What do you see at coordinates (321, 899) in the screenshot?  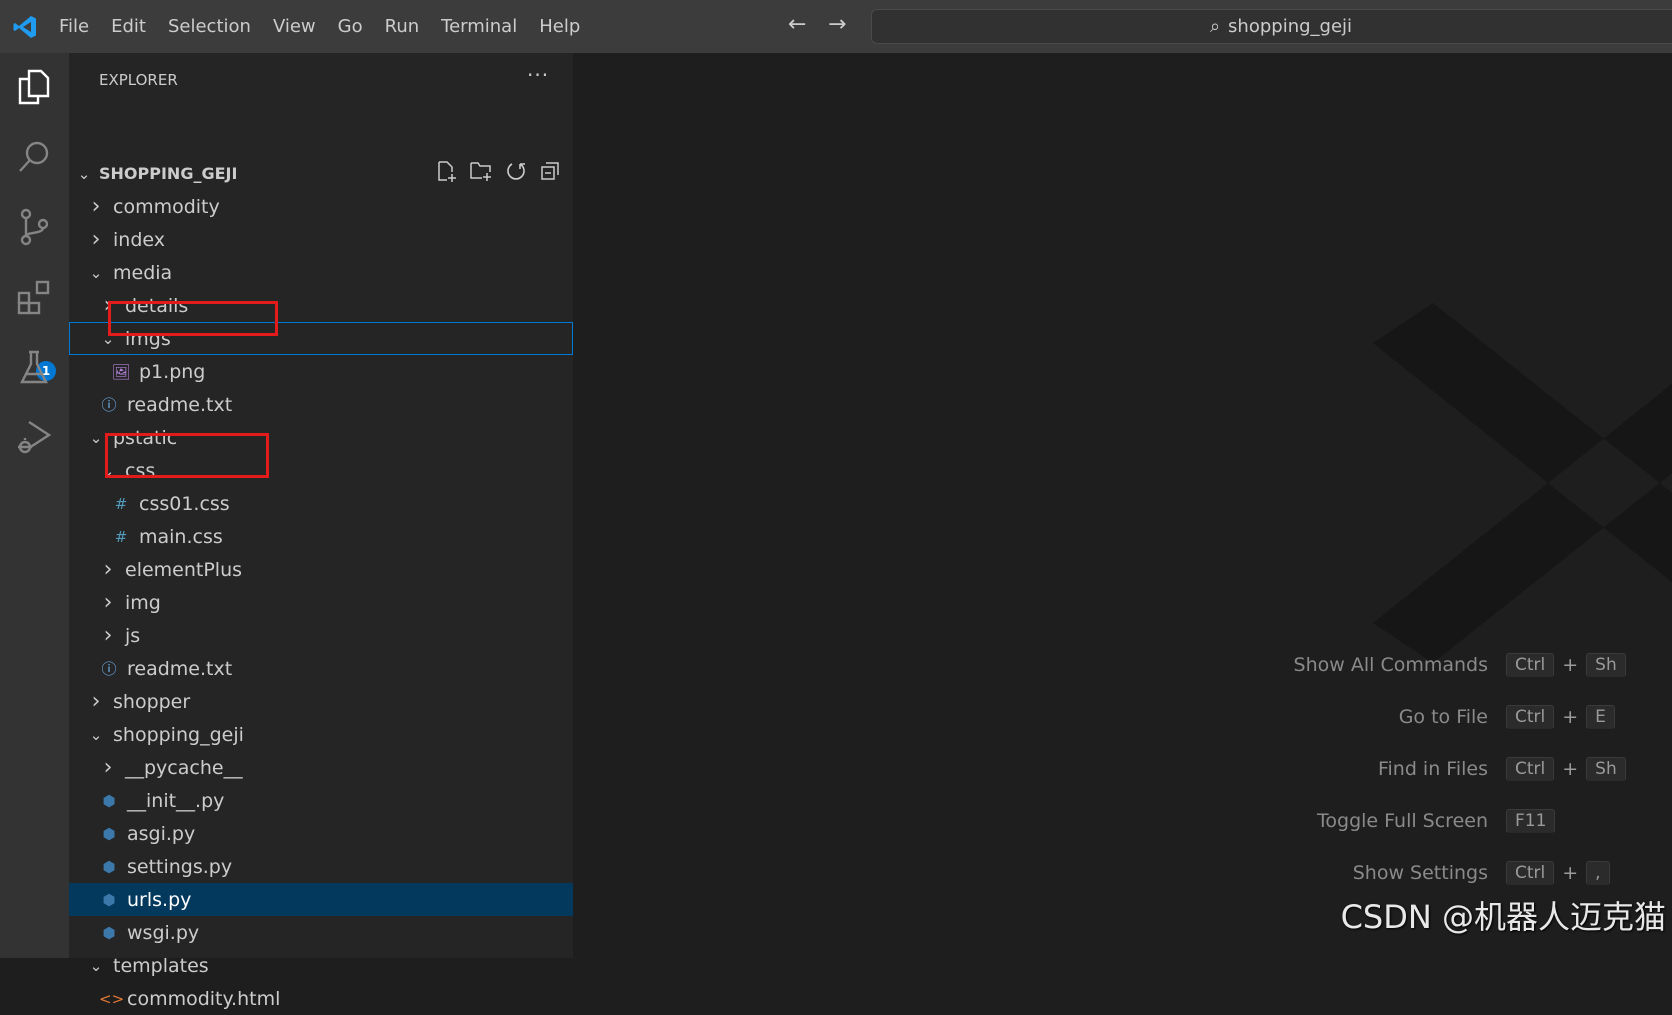 I see `tree-file: ⬢ urls.py` at bounding box center [321, 899].